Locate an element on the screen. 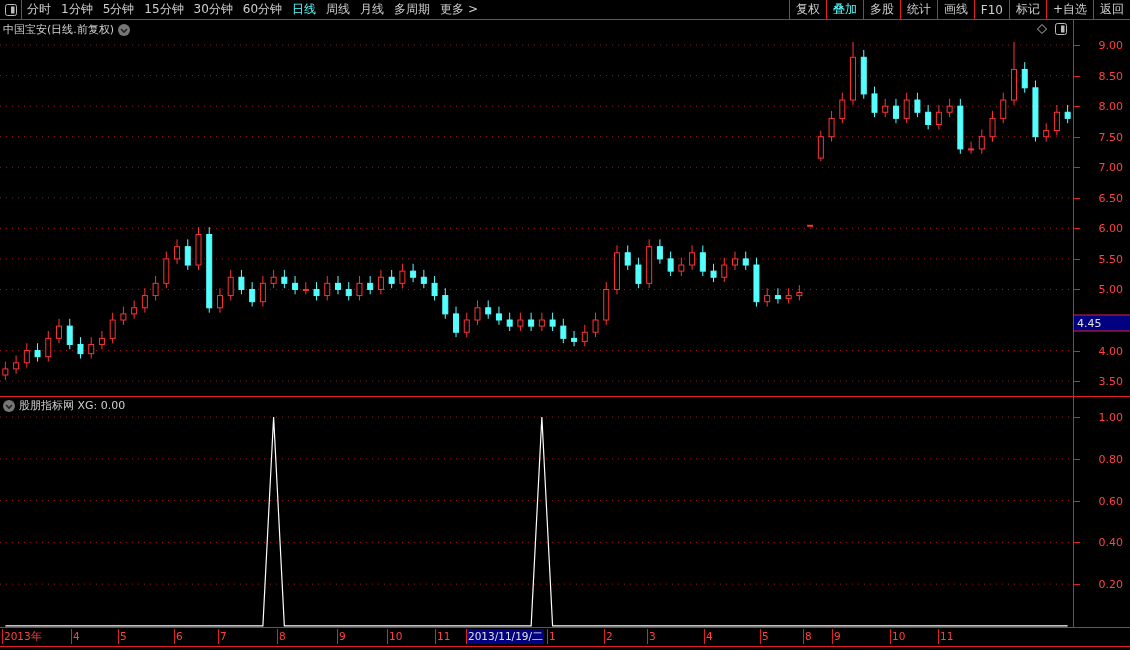  date-label: 4 is located at coordinates (709, 636).